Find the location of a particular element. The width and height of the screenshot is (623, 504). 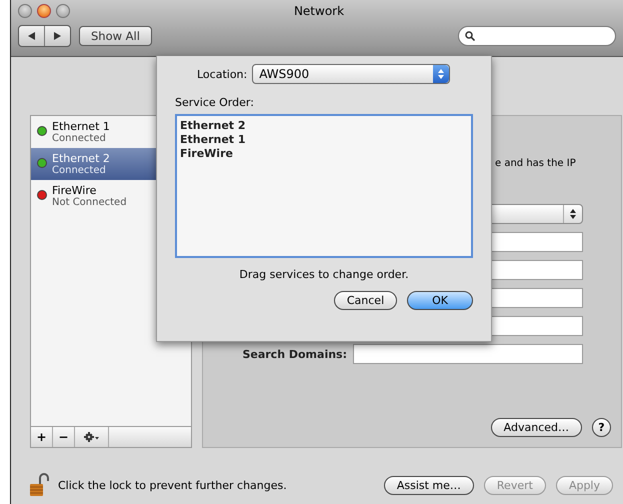

left-triangle-icon is located at coordinates (31, 36).